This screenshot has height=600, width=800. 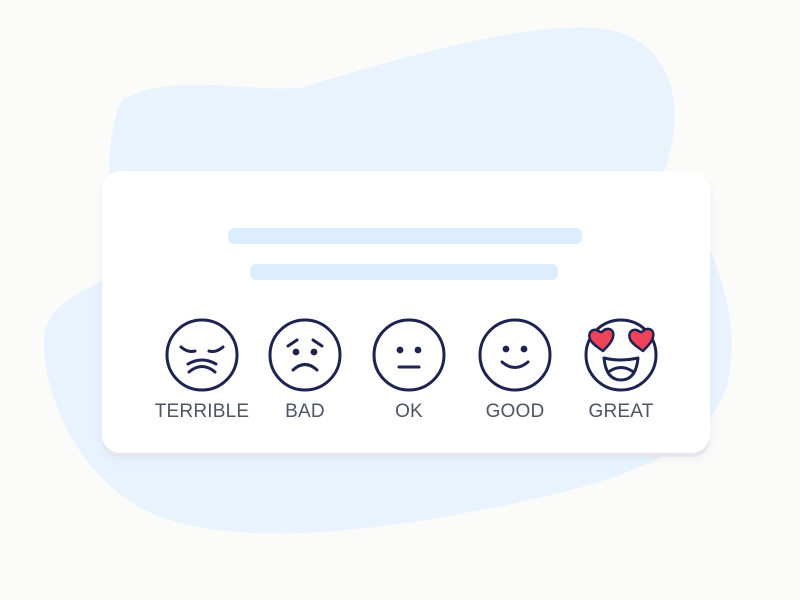 I want to click on rating-label: TERRIBLE, so click(x=202, y=411).